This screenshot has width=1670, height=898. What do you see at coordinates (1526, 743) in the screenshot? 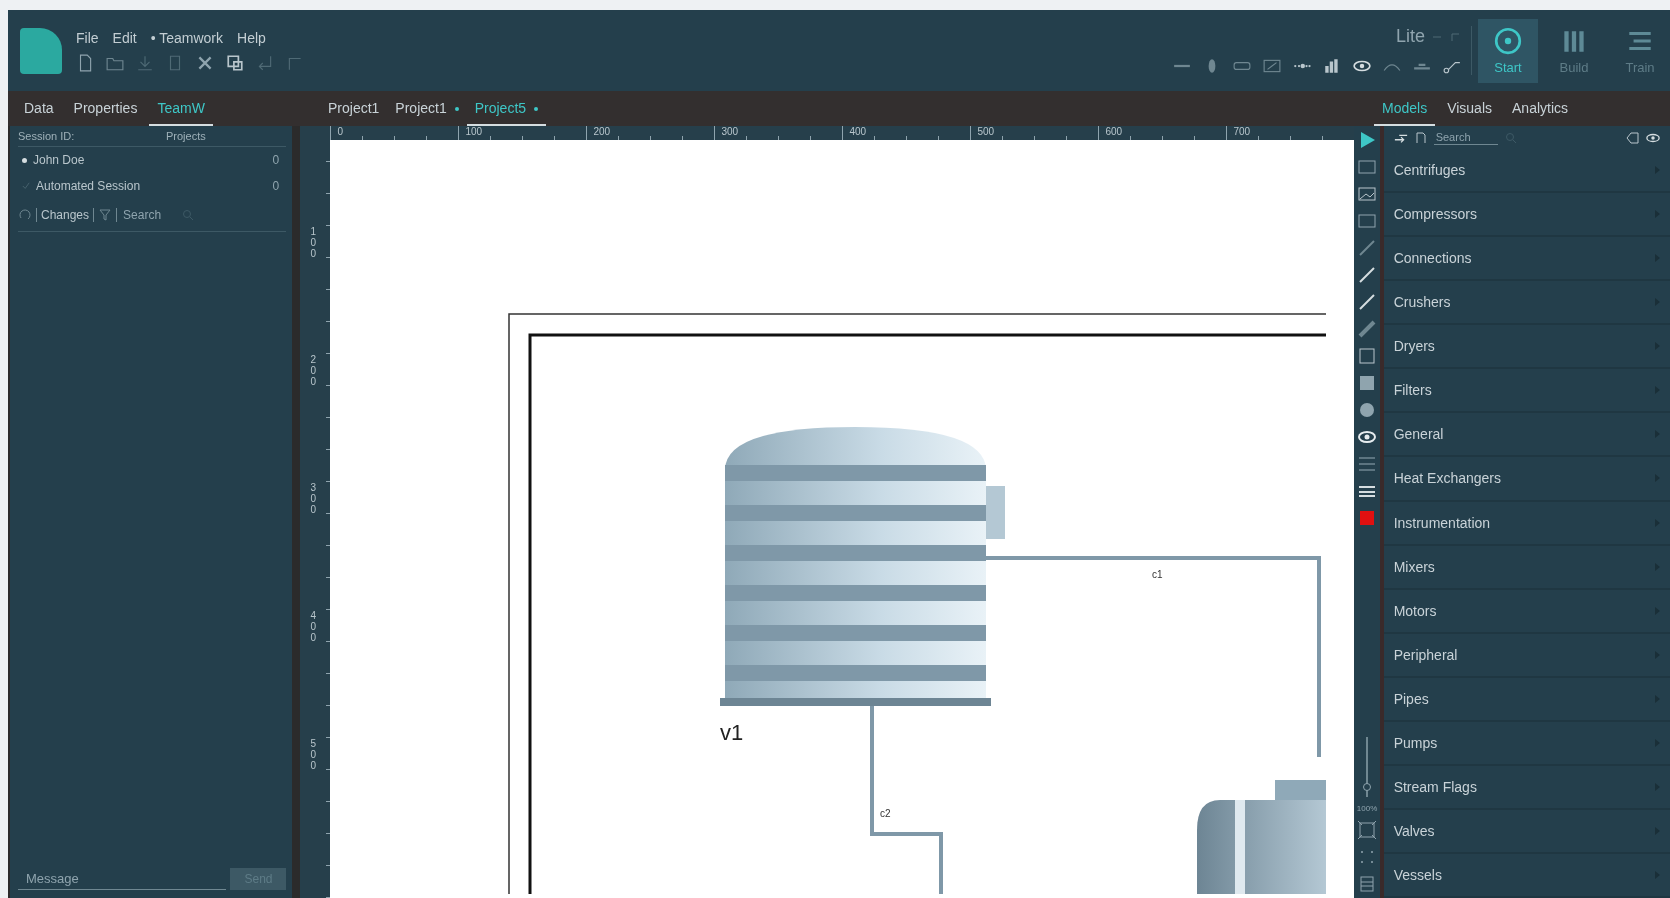
I see `model-category: Pumps` at bounding box center [1526, 743].